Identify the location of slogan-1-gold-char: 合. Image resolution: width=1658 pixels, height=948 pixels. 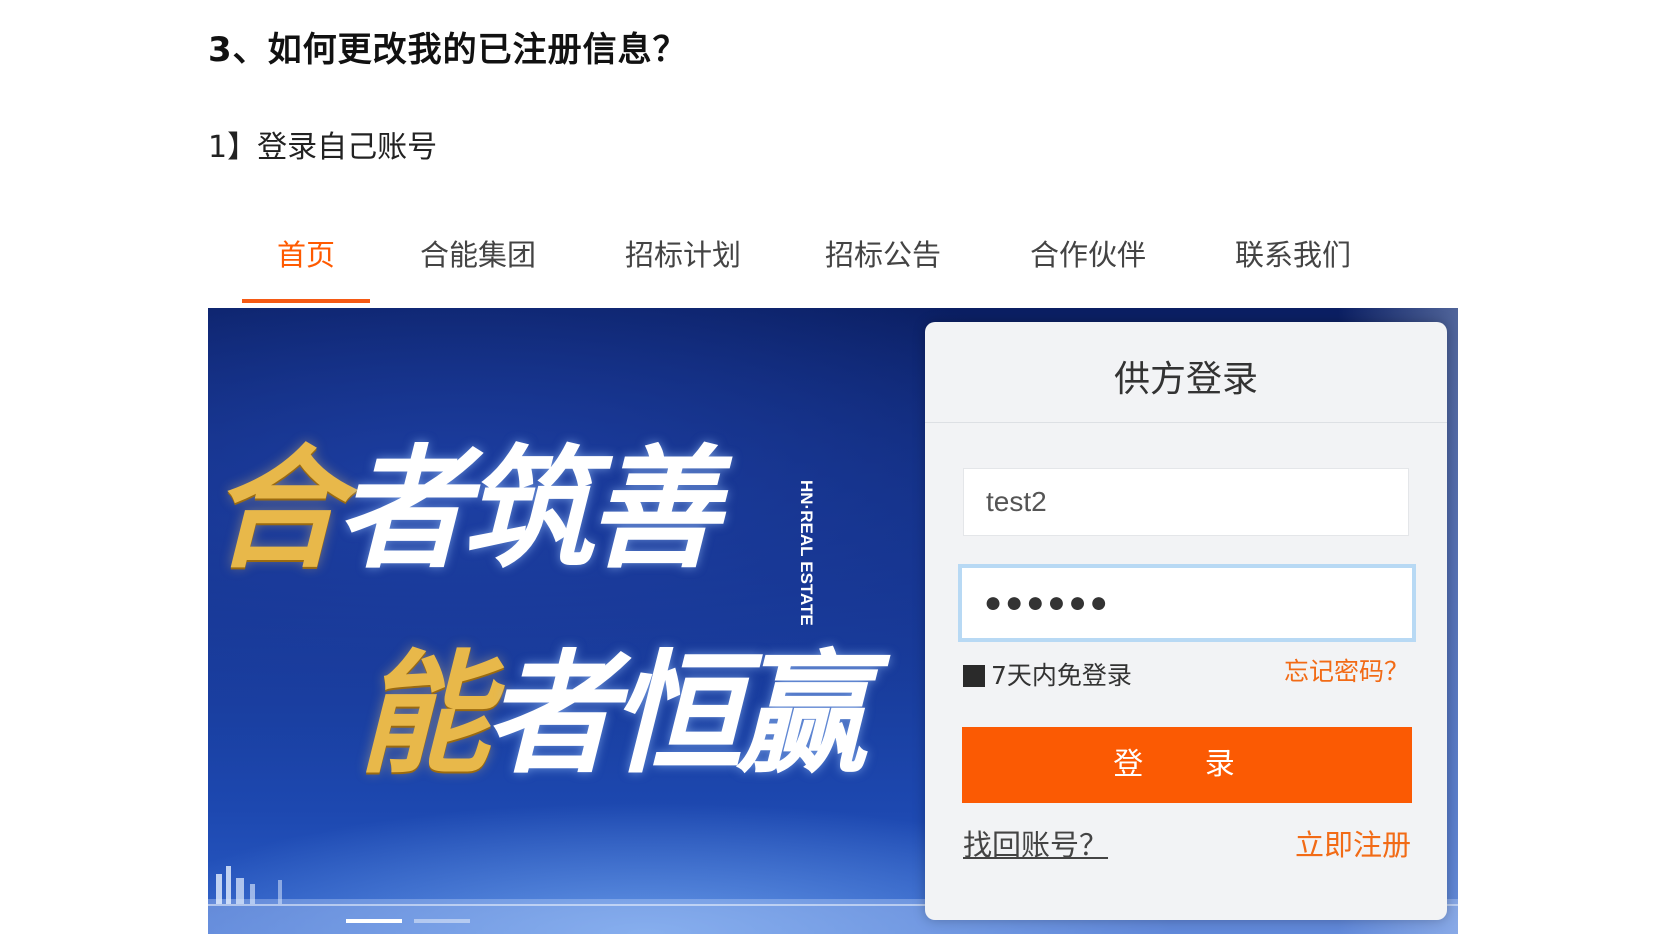
(276, 509).